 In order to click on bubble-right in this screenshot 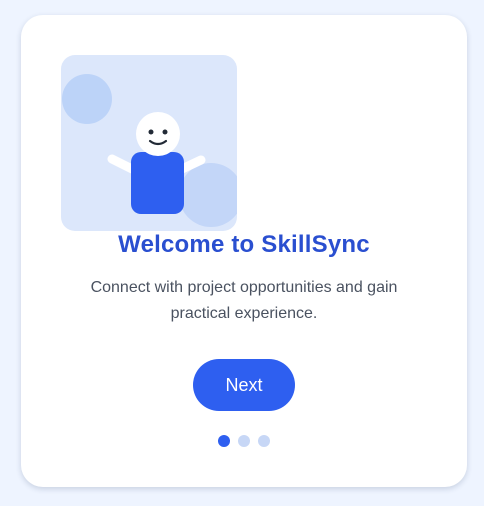, I will do `click(208, 195)`.